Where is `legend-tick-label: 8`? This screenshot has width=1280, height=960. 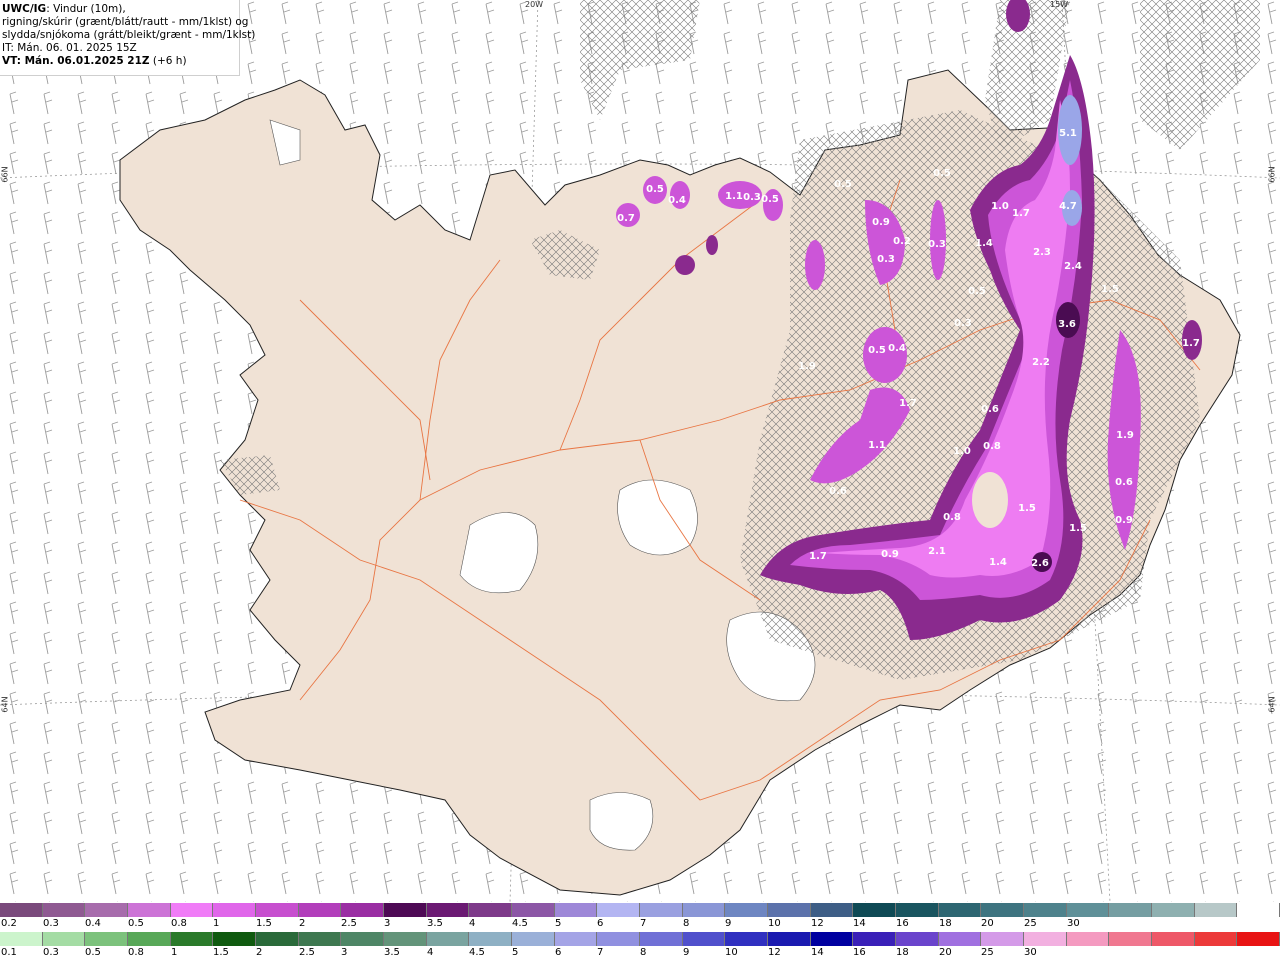
legend-tick-label: 8 is located at coordinates (643, 952).